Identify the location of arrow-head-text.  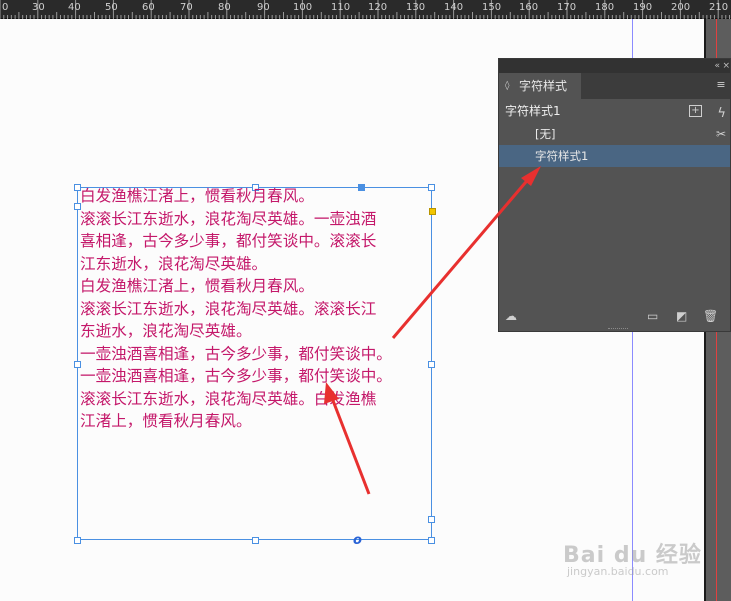
(331, 393).